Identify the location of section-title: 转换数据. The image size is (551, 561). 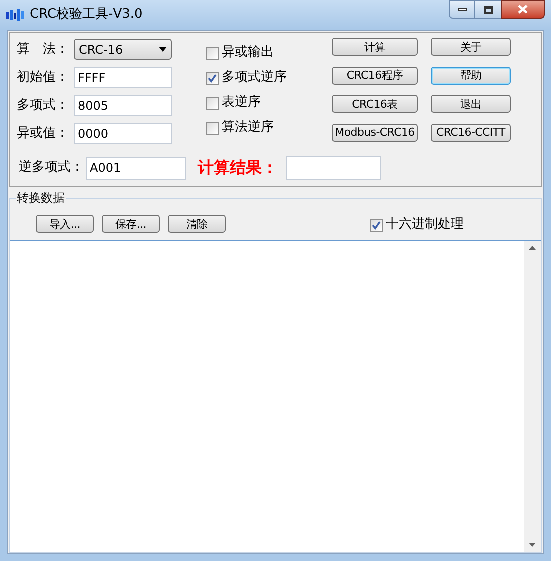
(41, 198).